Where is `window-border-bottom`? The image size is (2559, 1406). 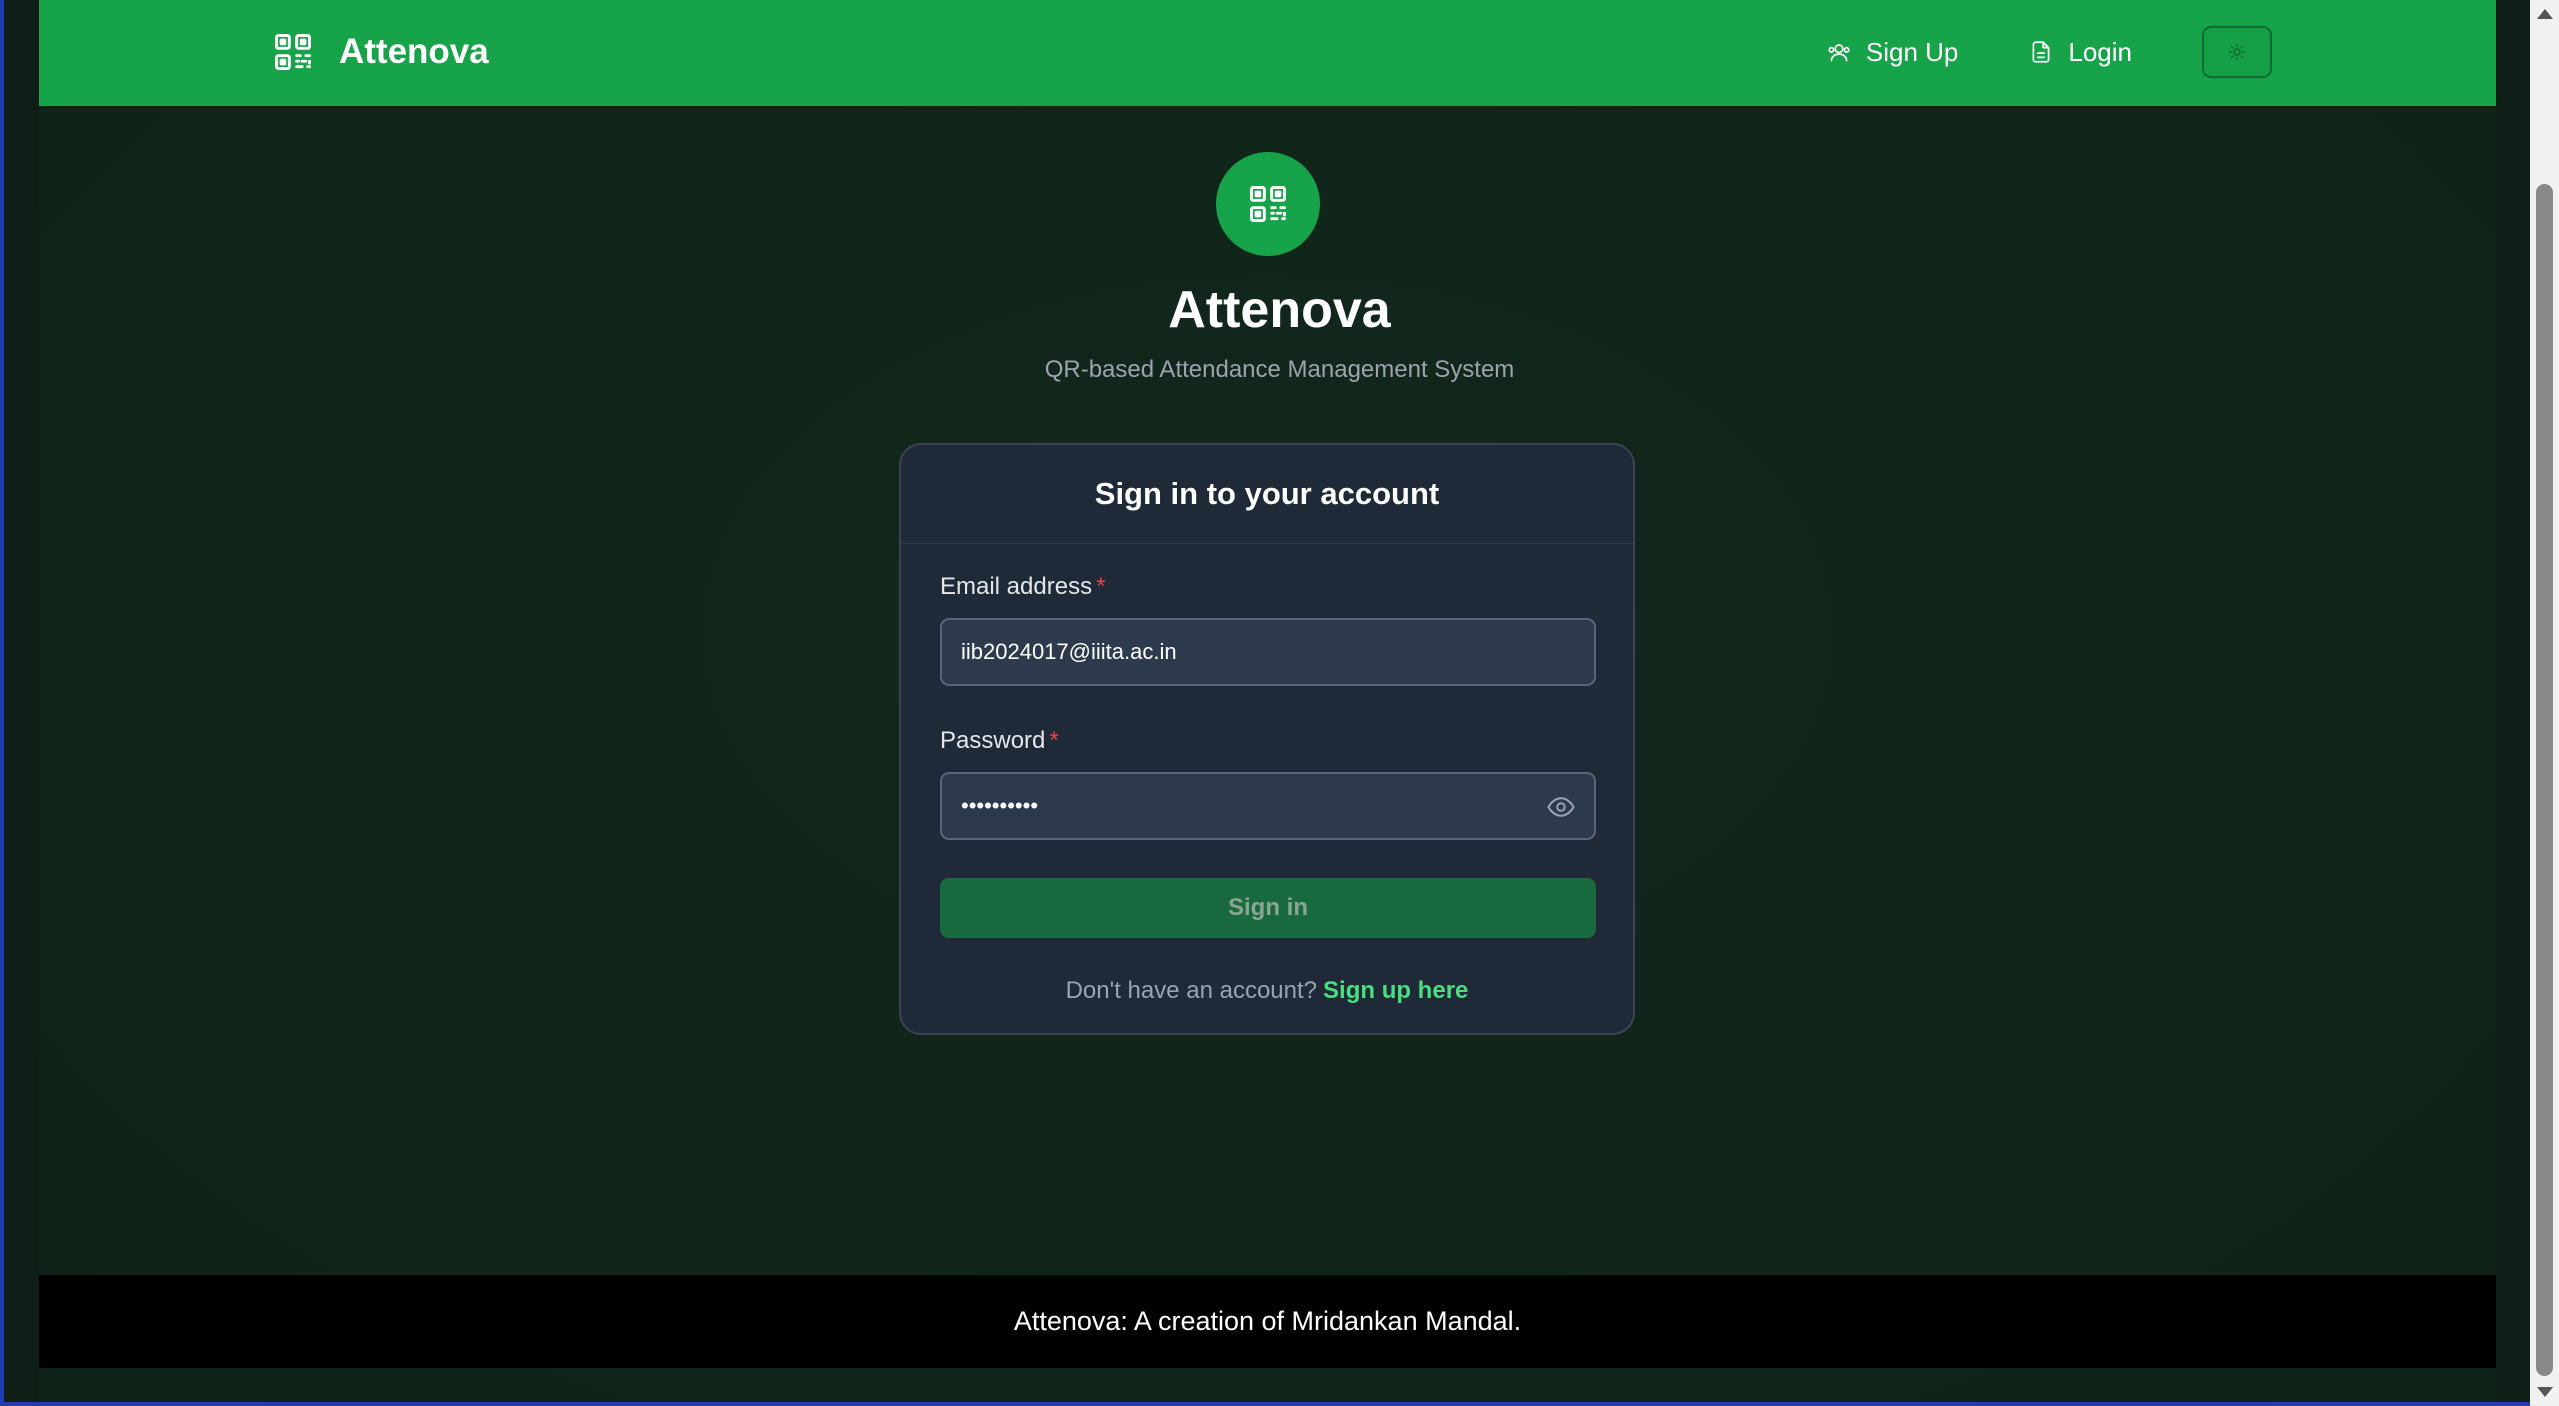
window-border-bottom is located at coordinates (1279, 1404).